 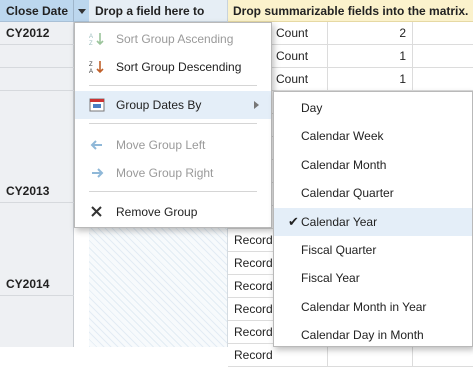 What do you see at coordinates (173, 67) in the screenshot?
I see `sort-descending-item: Z A Sort Group Descending` at bounding box center [173, 67].